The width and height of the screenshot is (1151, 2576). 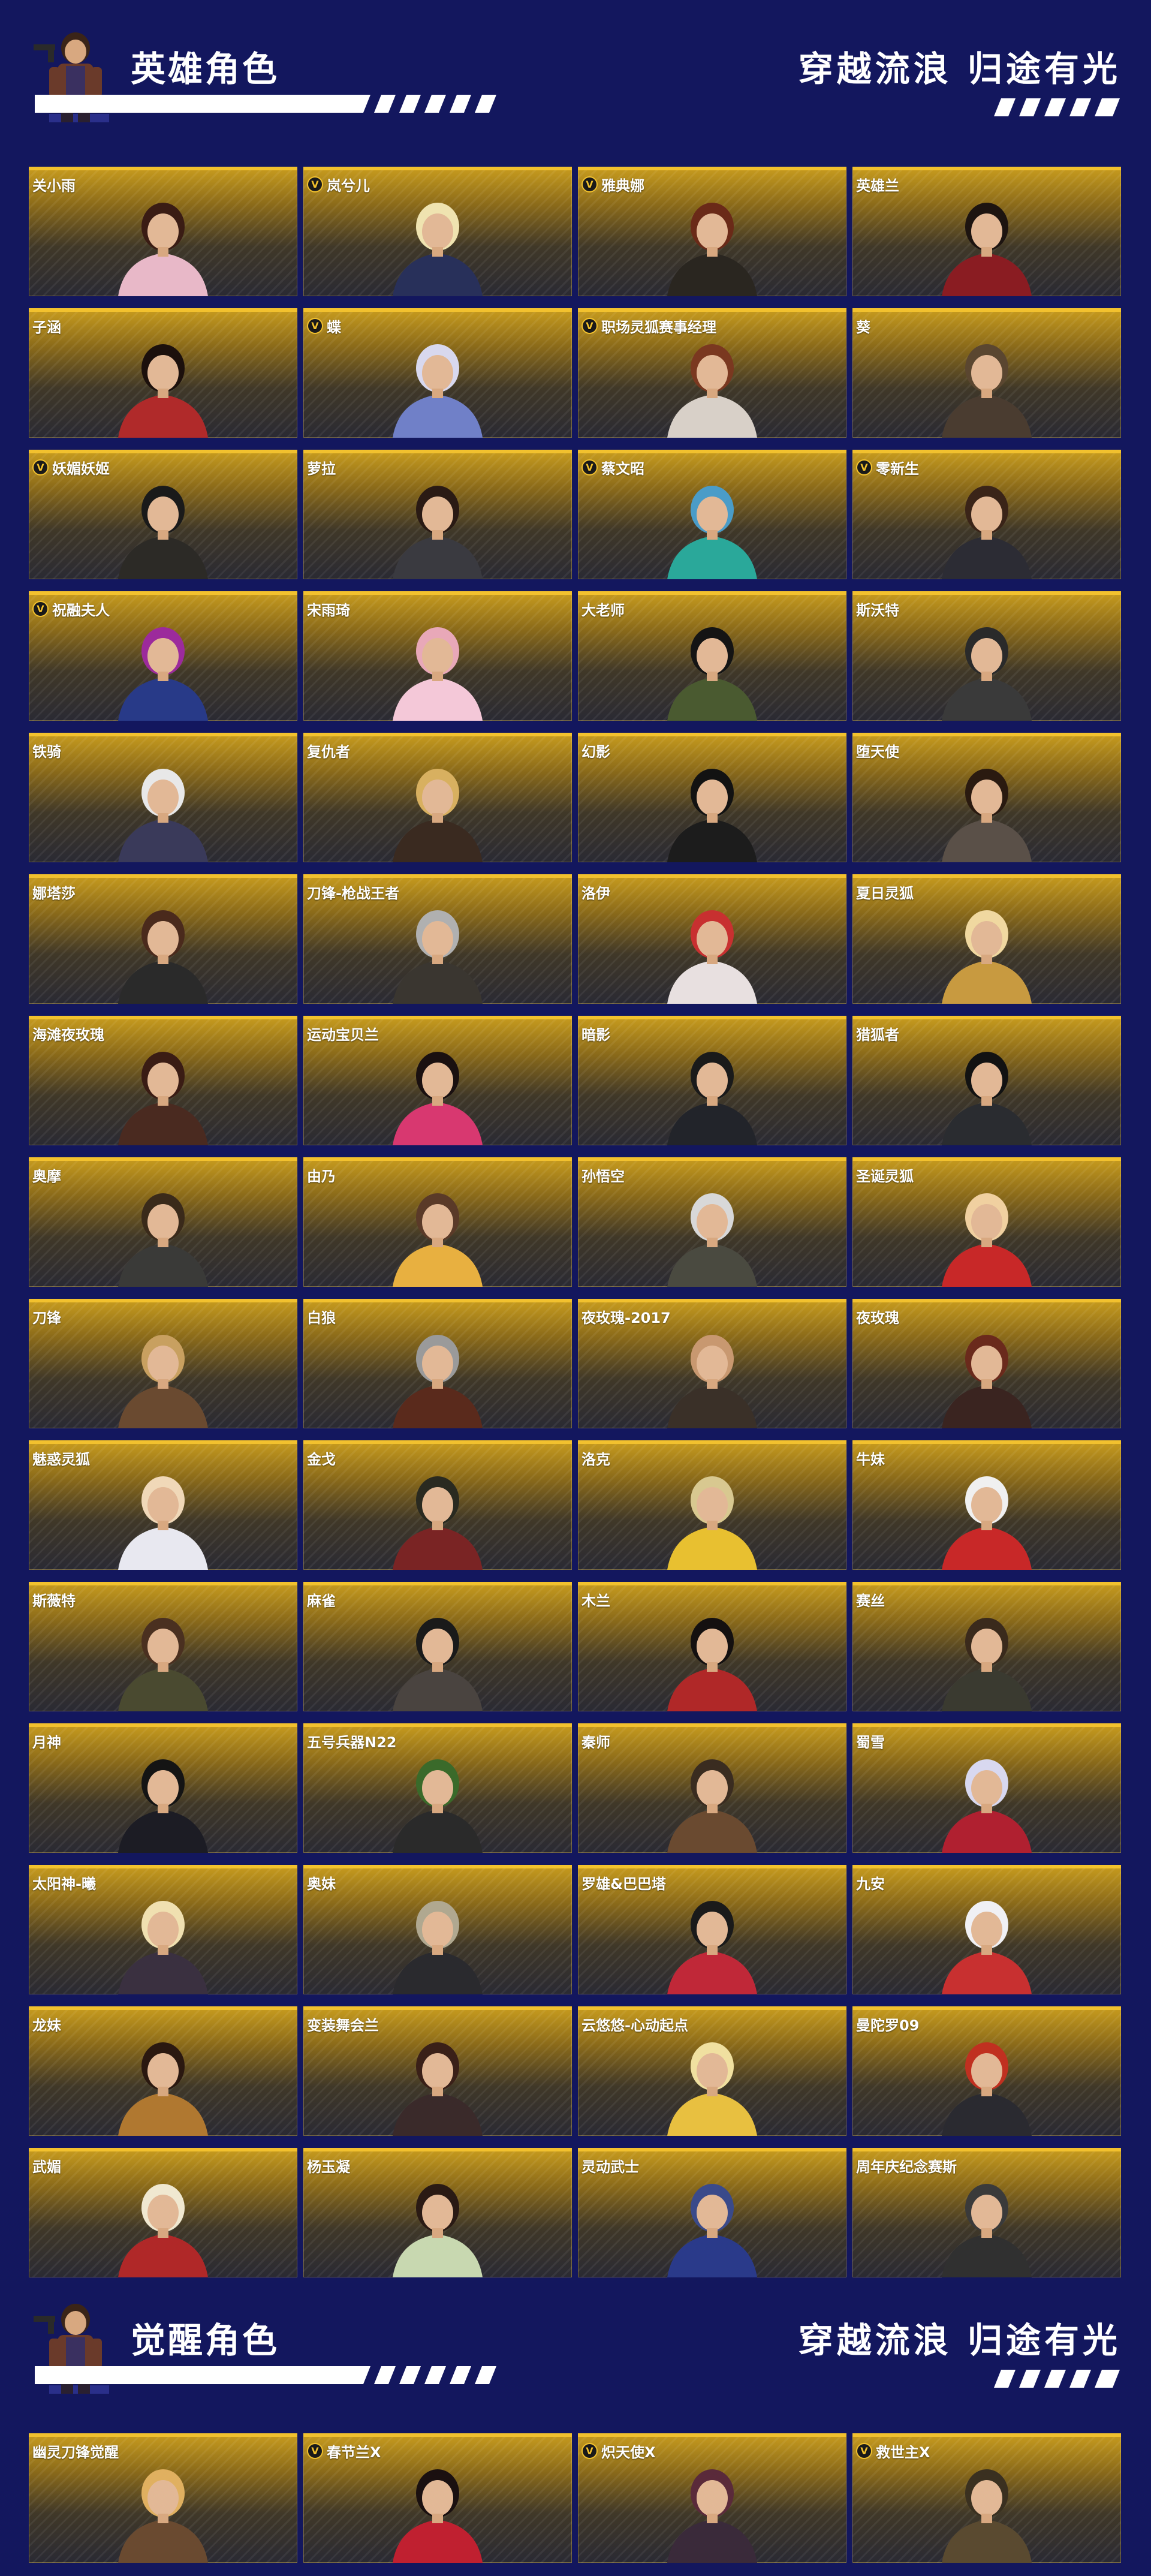 I want to click on character-card: 灵动武士, so click(x=712, y=2212).